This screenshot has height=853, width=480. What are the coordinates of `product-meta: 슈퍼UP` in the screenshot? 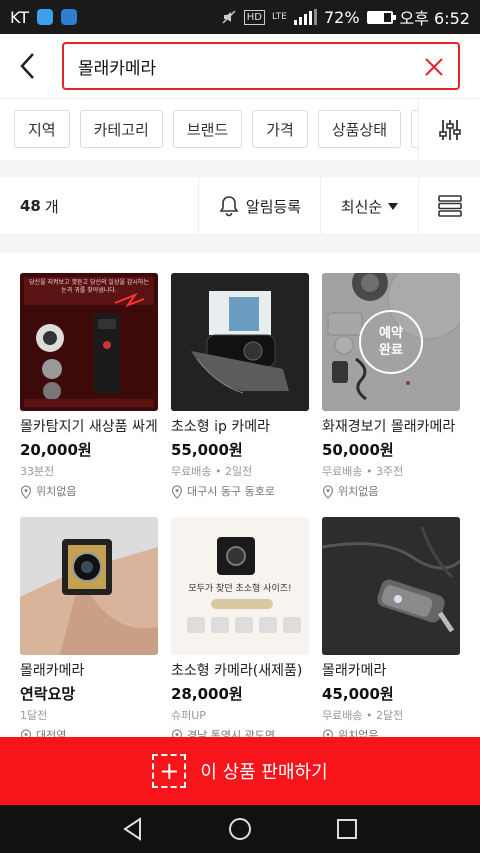 It's located at (188, 715).